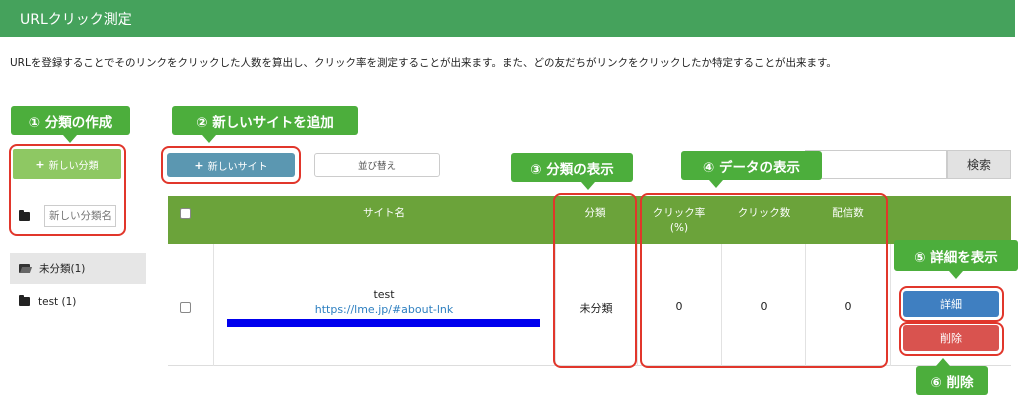  What do you see at coordinates (383, 323) in the screenshot?
I see `url-redaction-bar` at bounding box center [383, 323].